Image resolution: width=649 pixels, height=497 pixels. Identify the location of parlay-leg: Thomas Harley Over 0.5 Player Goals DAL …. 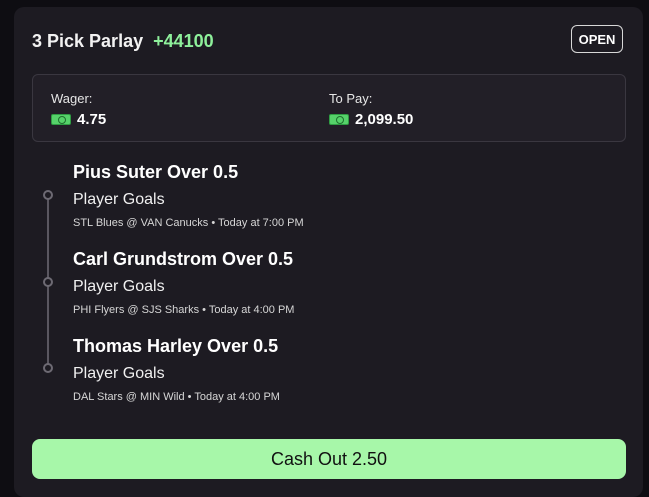
(176, 369).